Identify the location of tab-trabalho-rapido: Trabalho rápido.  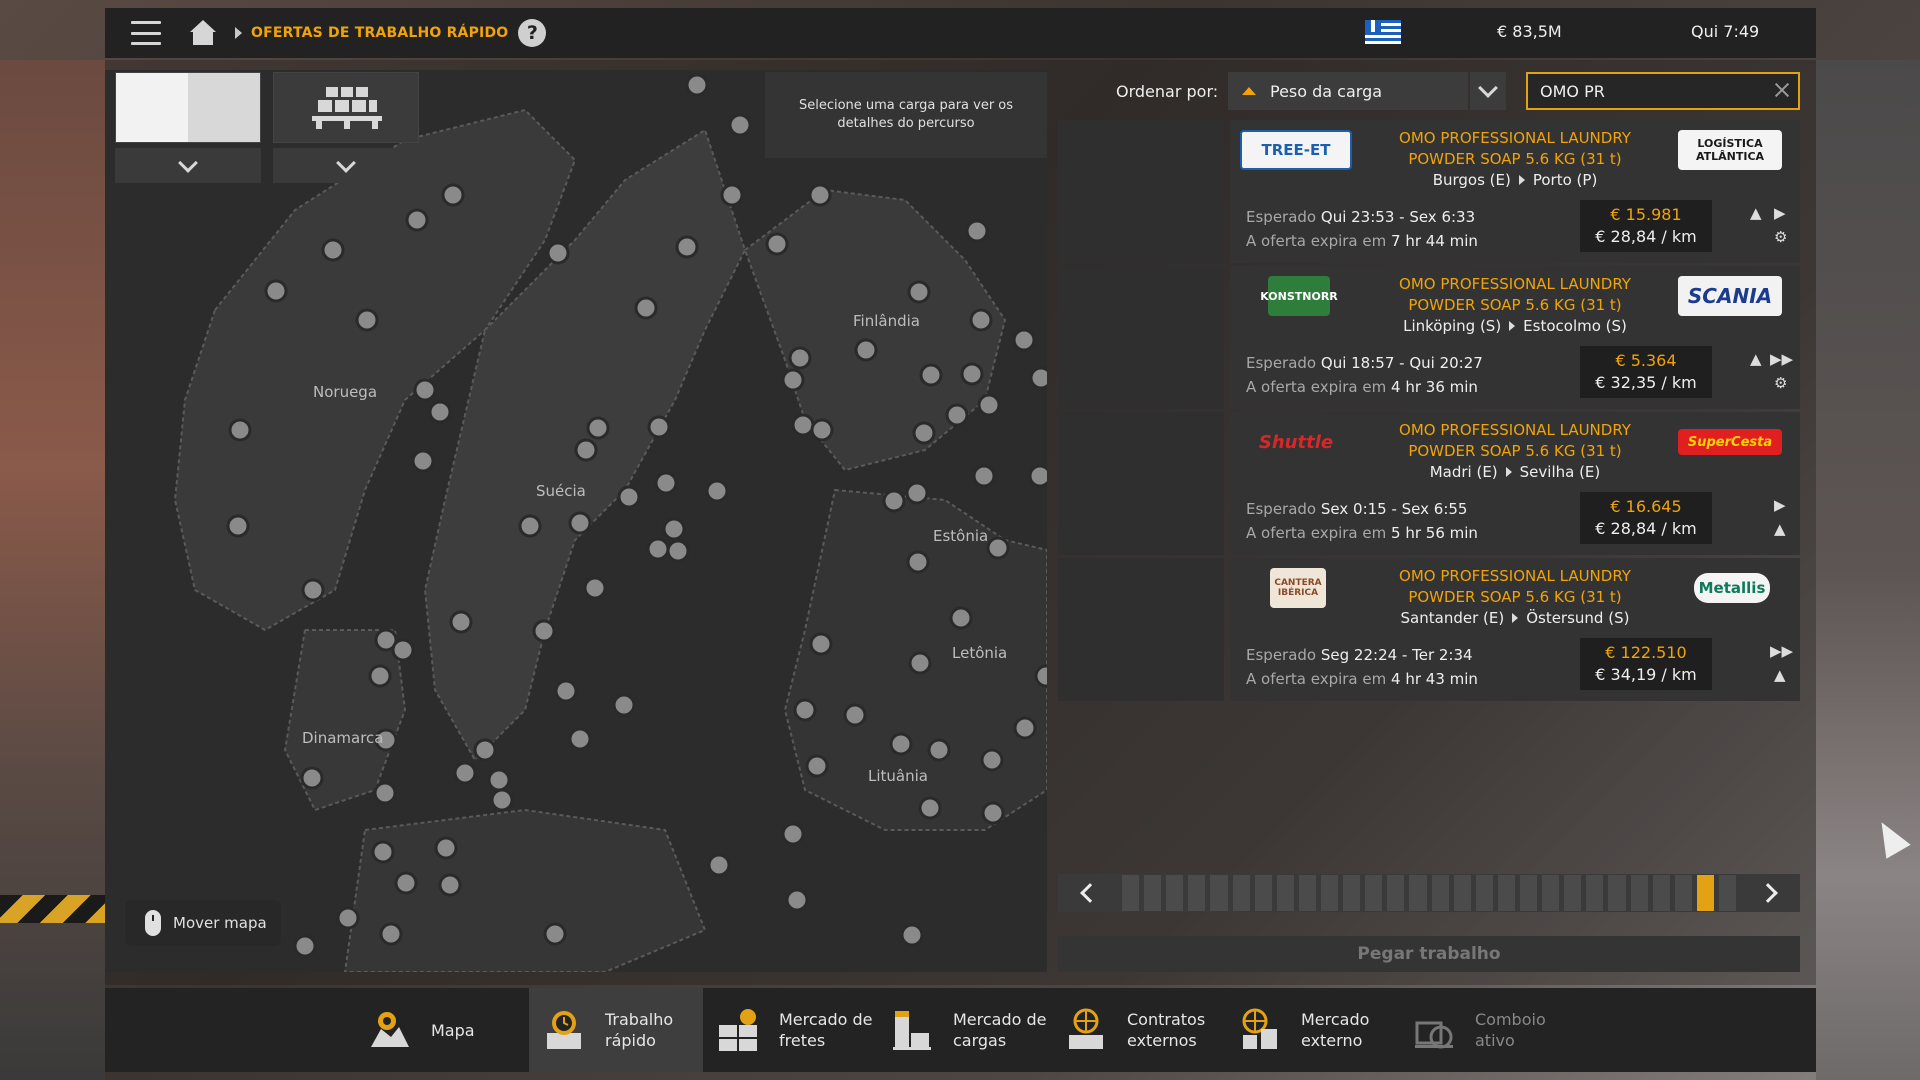
(616, 1030).